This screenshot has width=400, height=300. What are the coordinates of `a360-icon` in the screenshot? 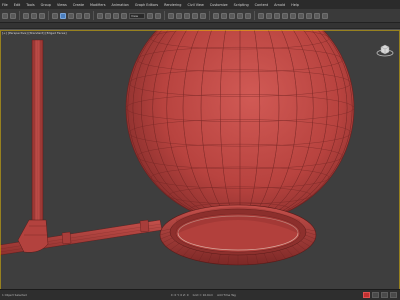 It's located at (325, 15).